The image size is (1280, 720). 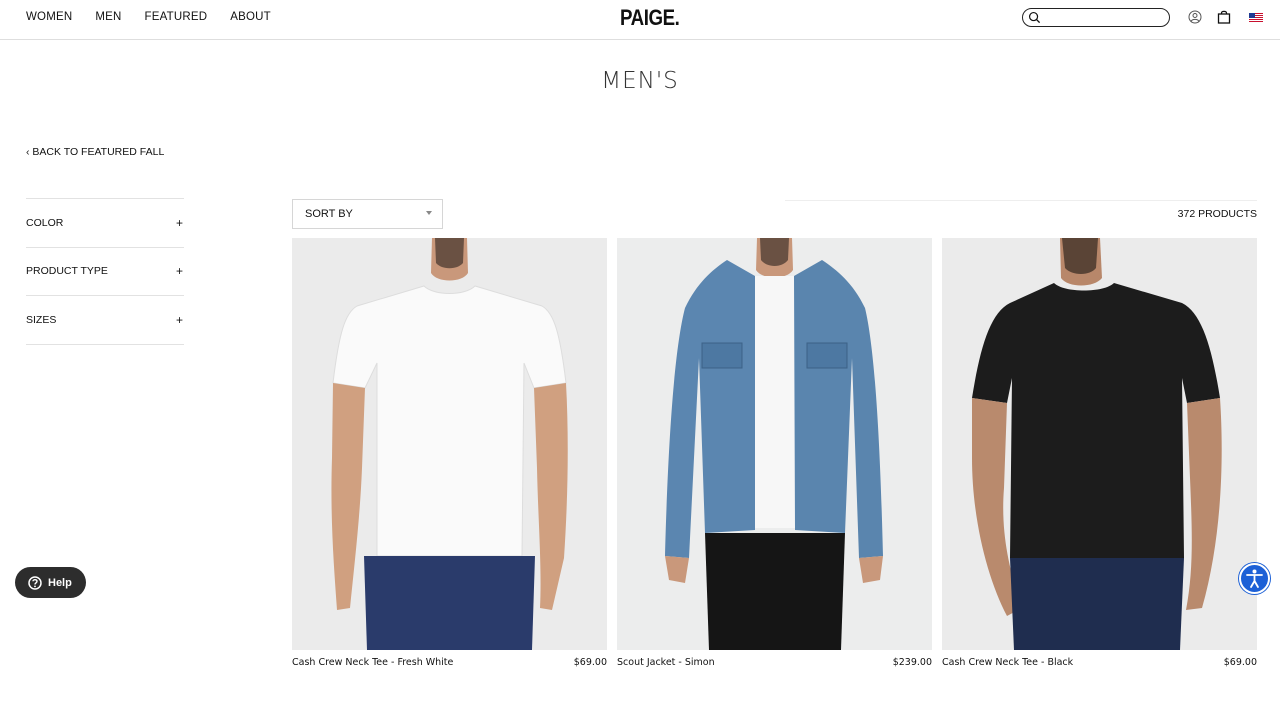 I want to click on nav-about: ABOUT, so click(x=250, y=17).